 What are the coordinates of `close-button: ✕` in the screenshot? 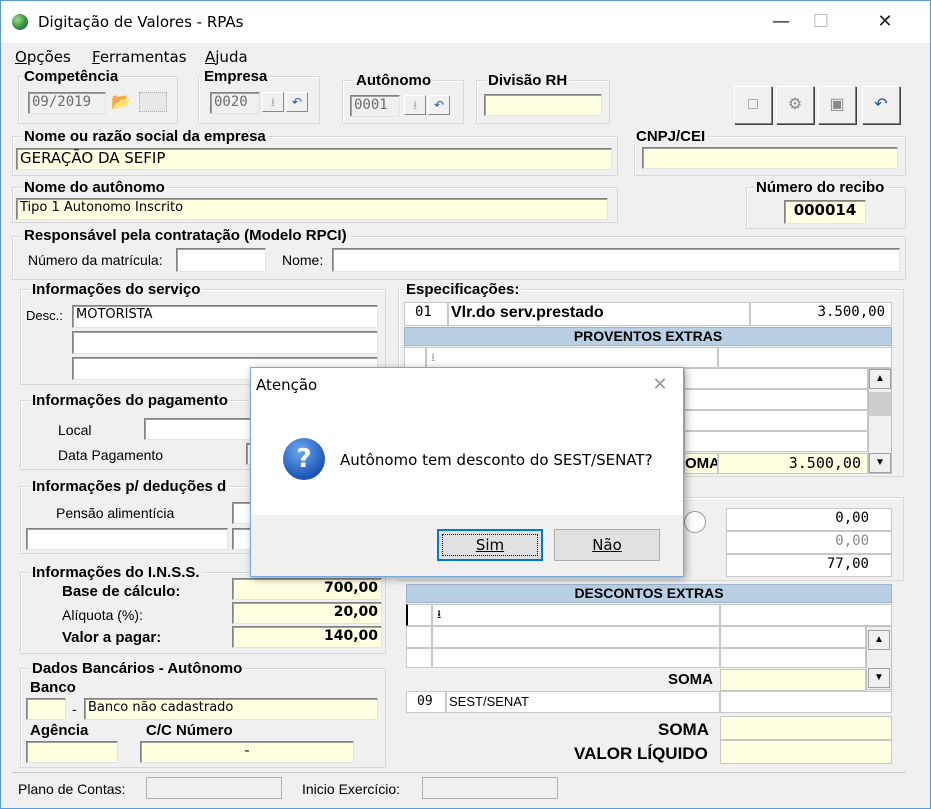 It's located at (885, 22).